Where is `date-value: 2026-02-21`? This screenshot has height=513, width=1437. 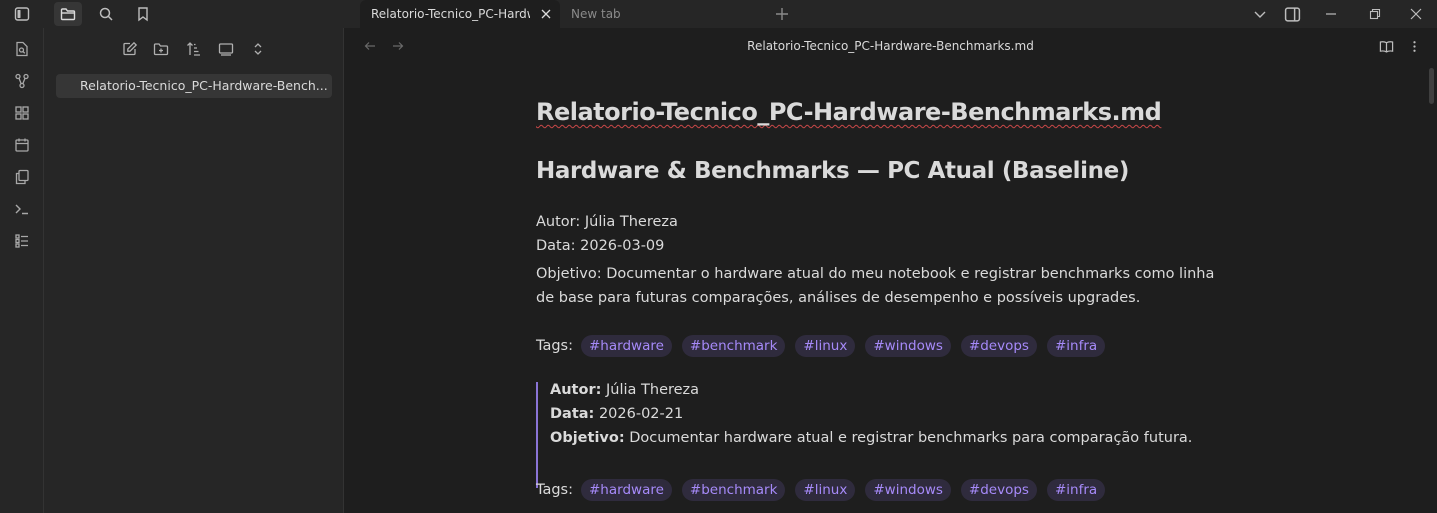 date-value: 2026-02-21 is located at coordinates (639, 414).